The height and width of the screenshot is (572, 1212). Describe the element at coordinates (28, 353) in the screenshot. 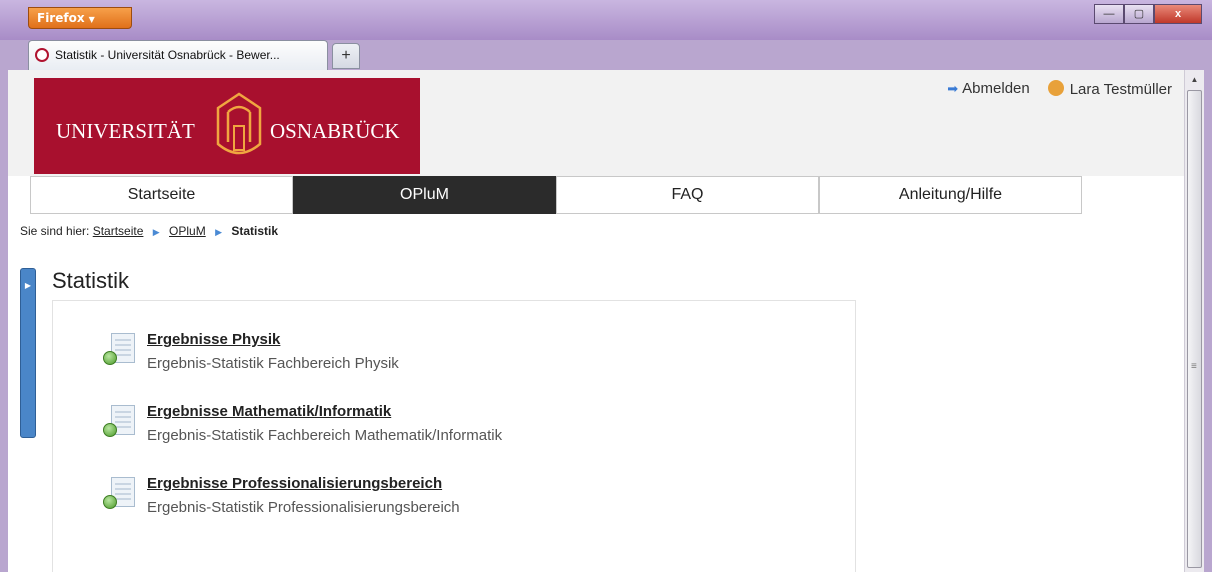

I see `sidebar-toggle-button: ▶` at that location.